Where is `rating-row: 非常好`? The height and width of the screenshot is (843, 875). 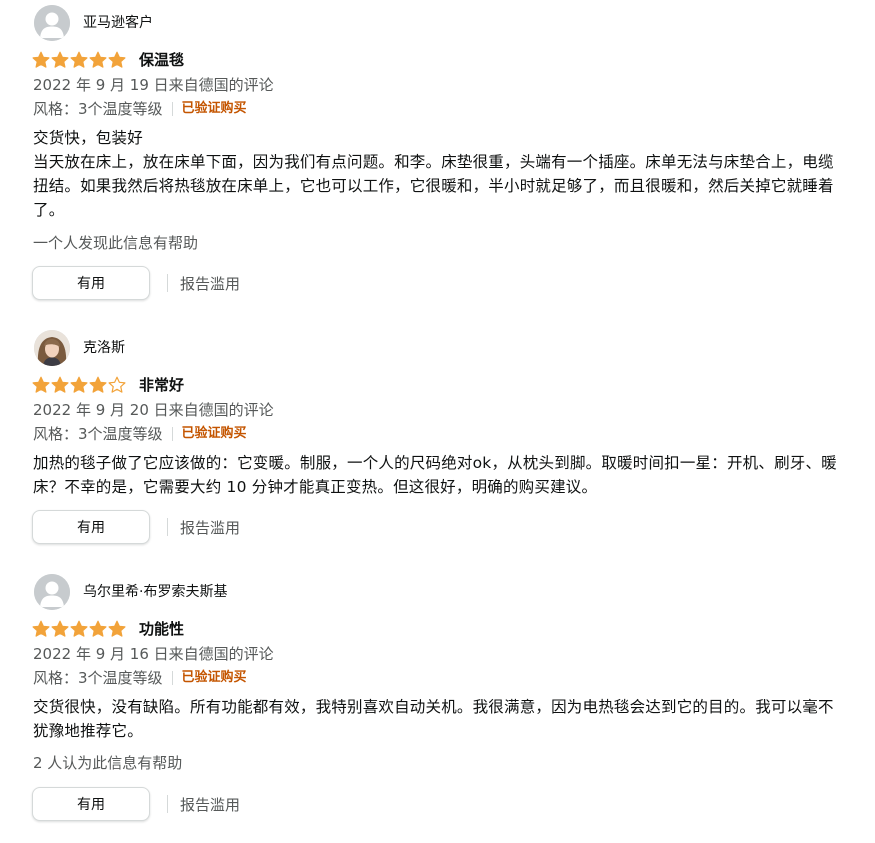 rating-row: 非常好 is located at coordinates (108, 385).